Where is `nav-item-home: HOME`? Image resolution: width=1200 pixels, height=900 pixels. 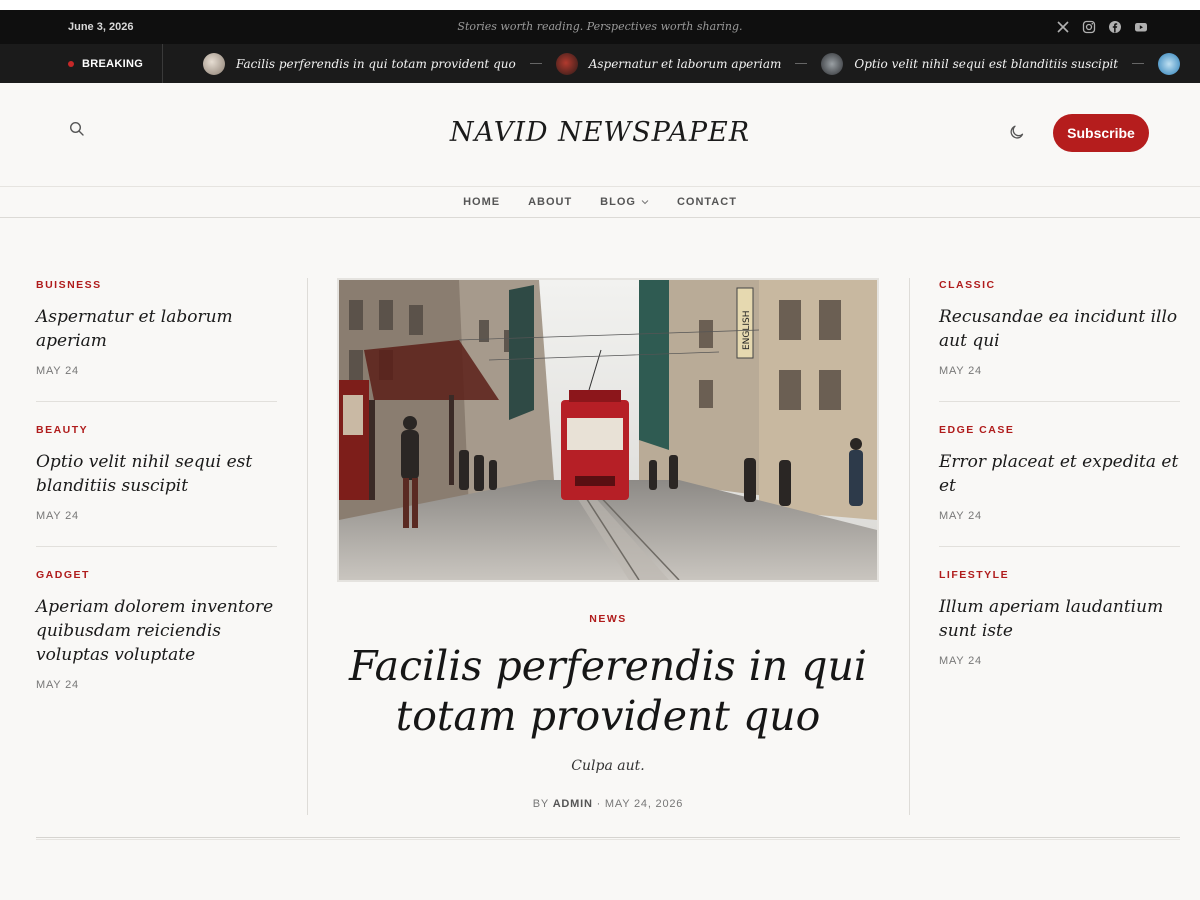
nav-item-home: HOME is located at coordinates (481, 202).